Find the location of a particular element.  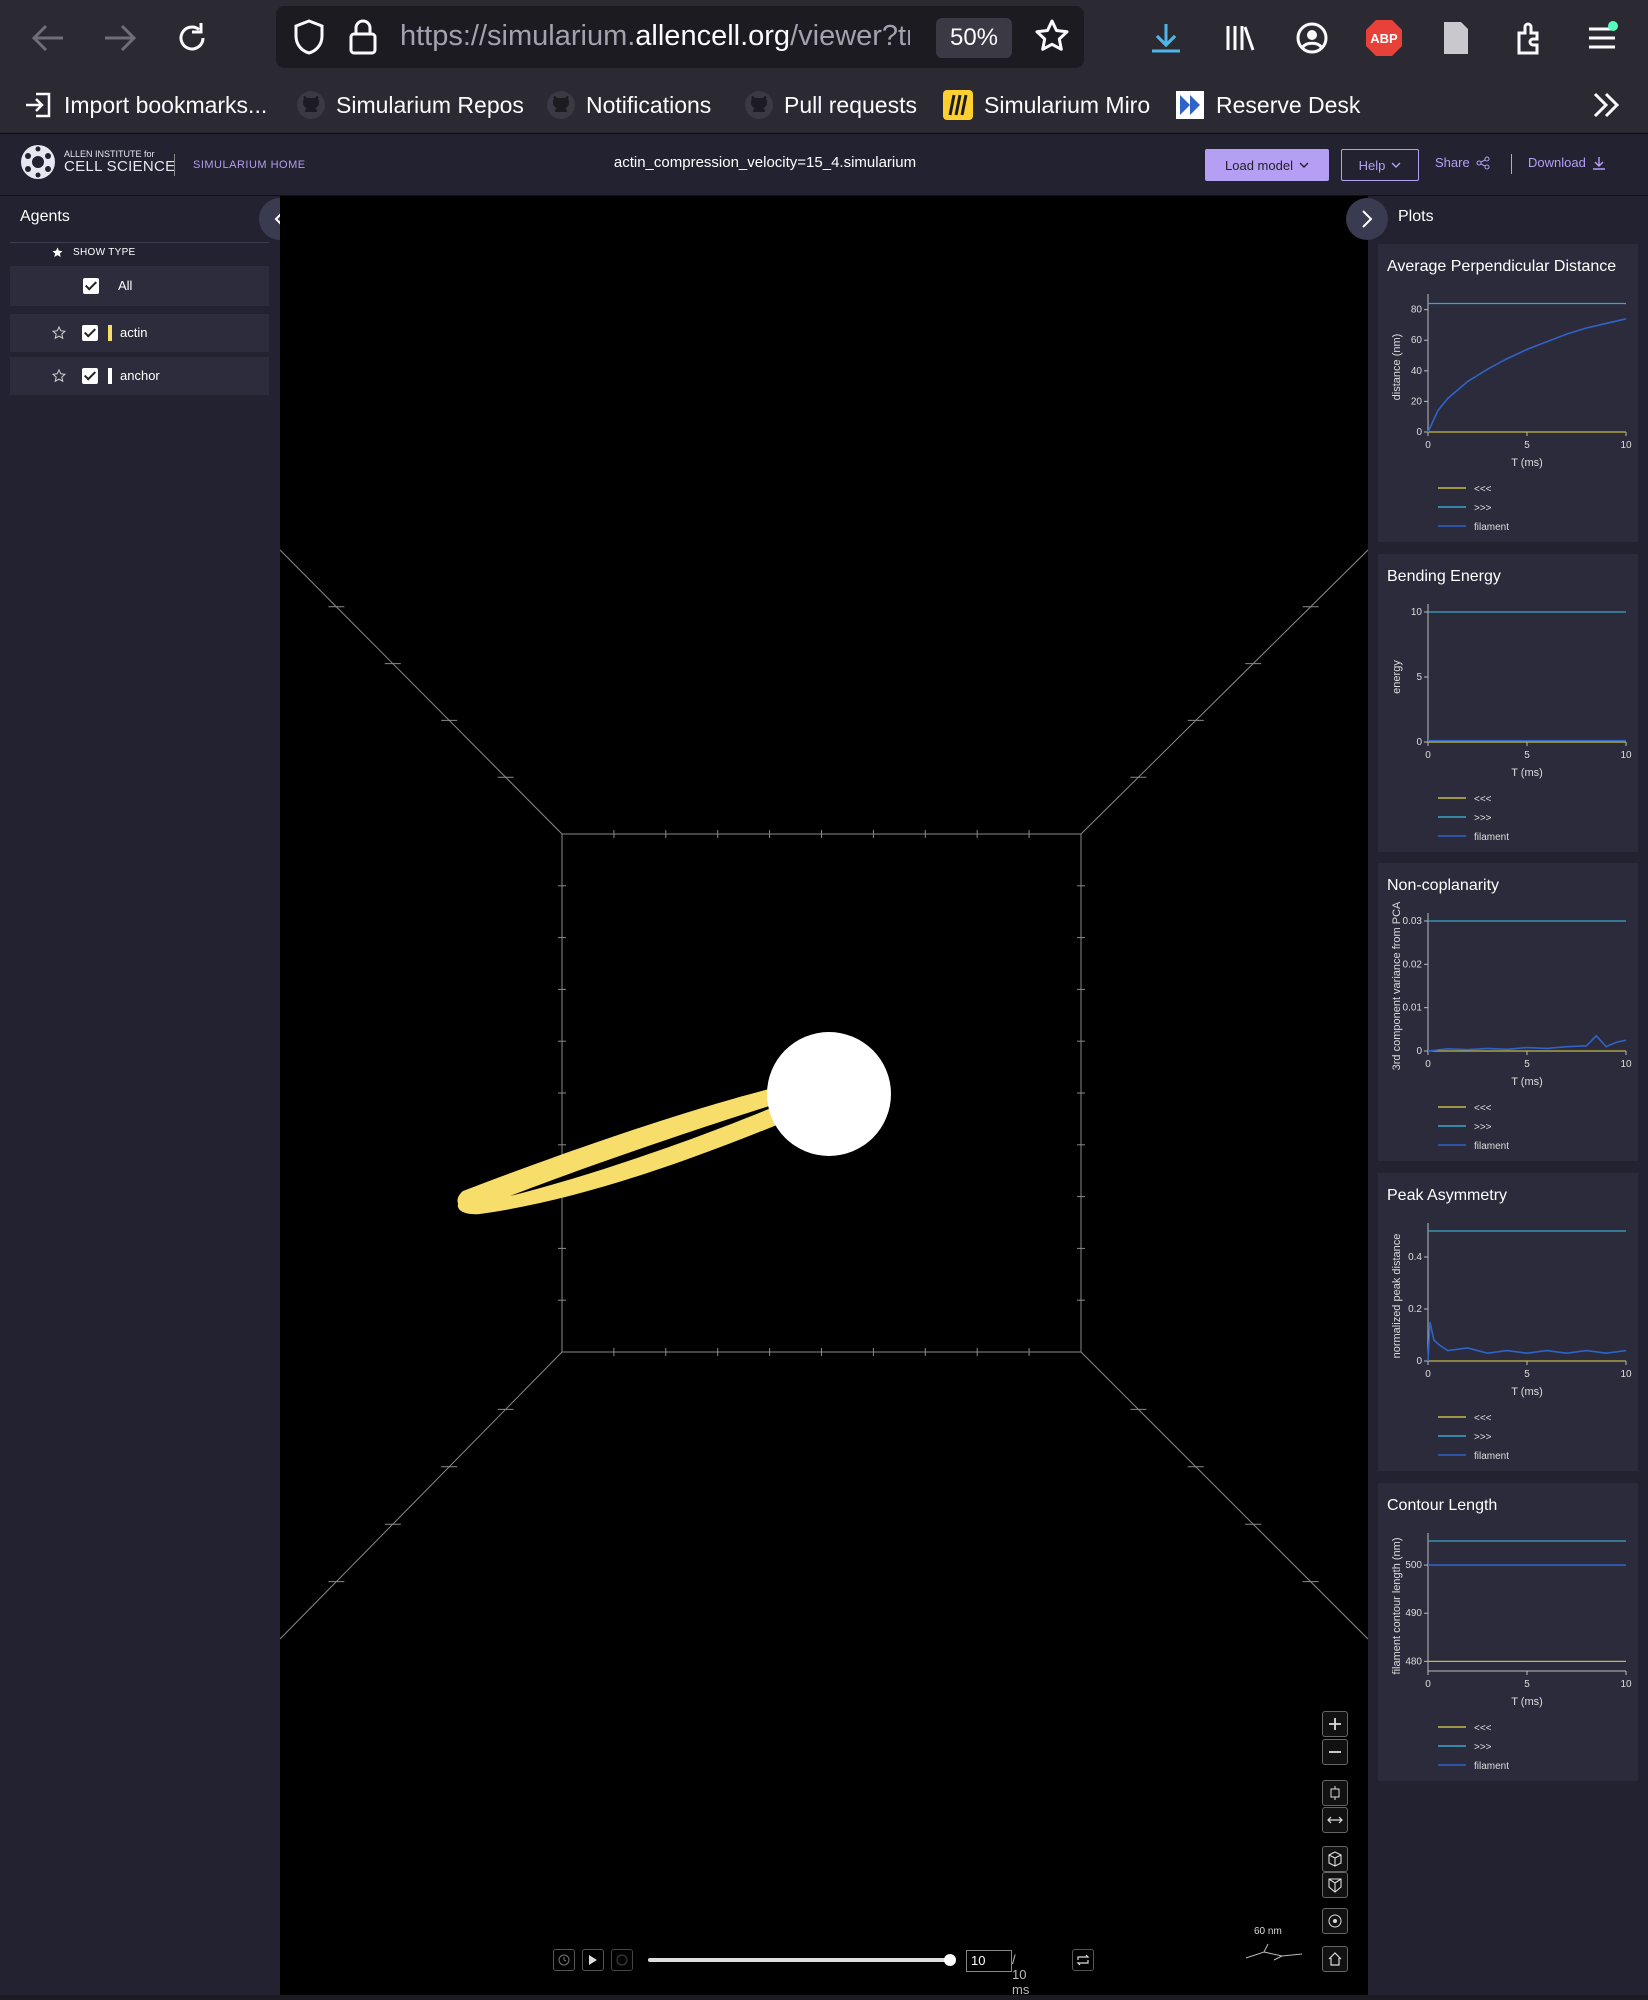

agent-row-actin: actin is located at coordinates (139, 333).